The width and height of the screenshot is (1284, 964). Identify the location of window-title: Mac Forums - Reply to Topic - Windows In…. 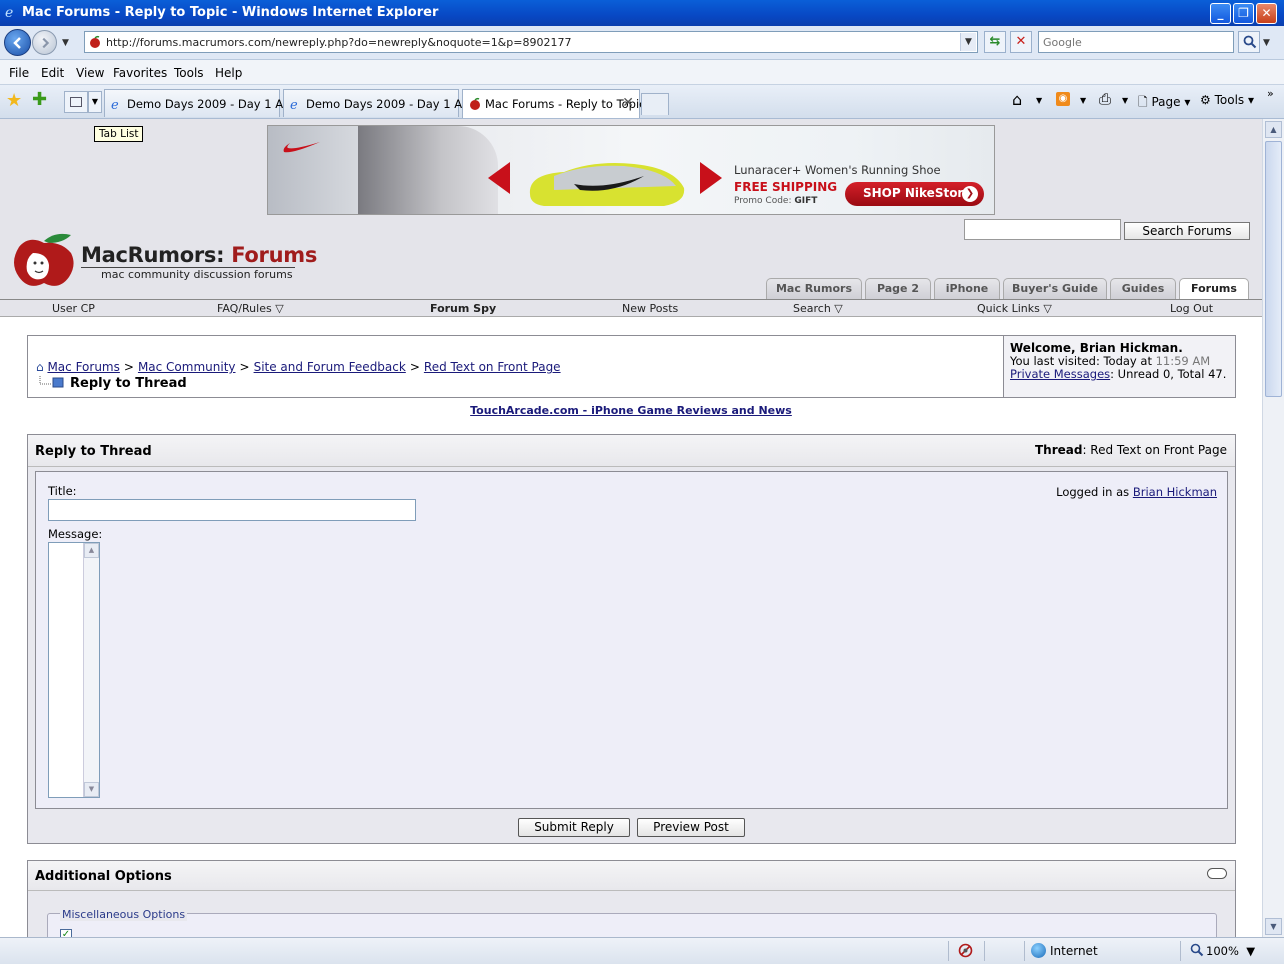
(230, 12).